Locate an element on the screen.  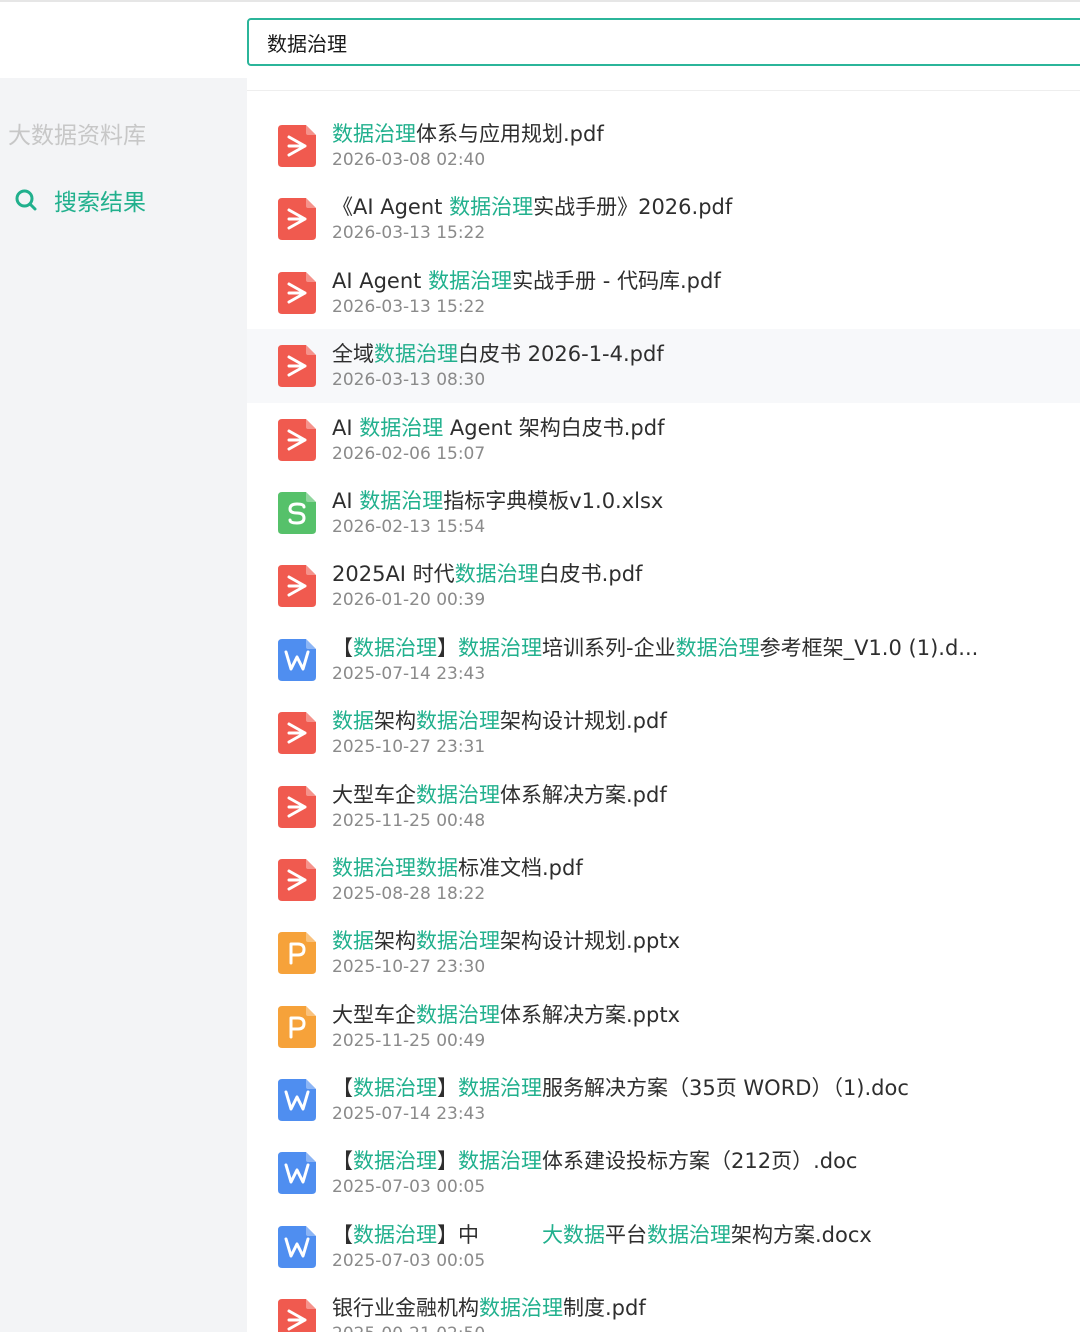
file-row: 数据架构数据治理架构设计规划.pptx 2025-10-27 23:30 is located at coordinates (663, 952).